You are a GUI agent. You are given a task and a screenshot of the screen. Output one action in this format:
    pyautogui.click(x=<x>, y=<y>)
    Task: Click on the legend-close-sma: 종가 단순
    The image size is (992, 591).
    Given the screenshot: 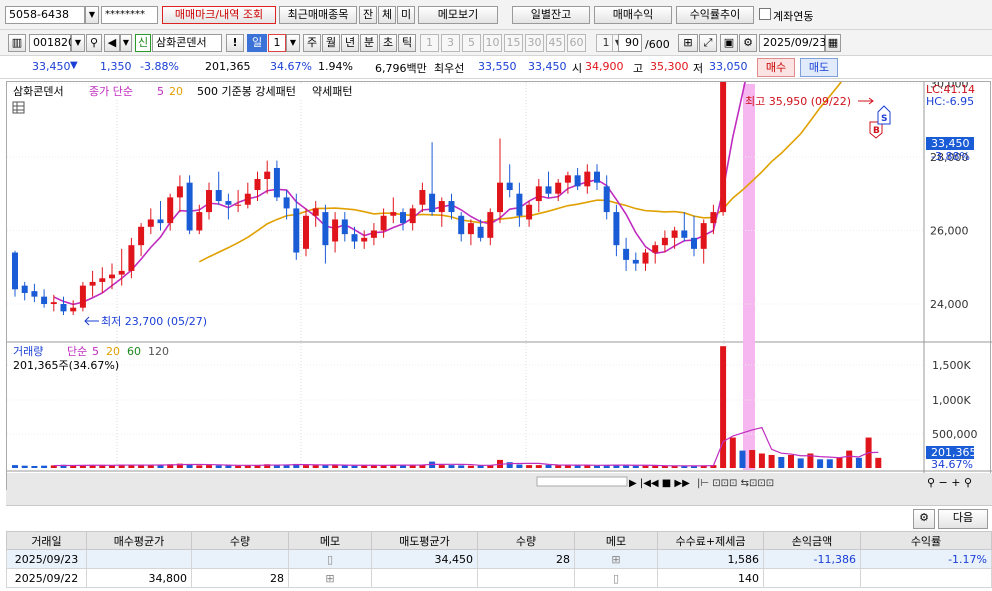 What is the action you would take?
    pyautogui.click(x=111, y=91)
    